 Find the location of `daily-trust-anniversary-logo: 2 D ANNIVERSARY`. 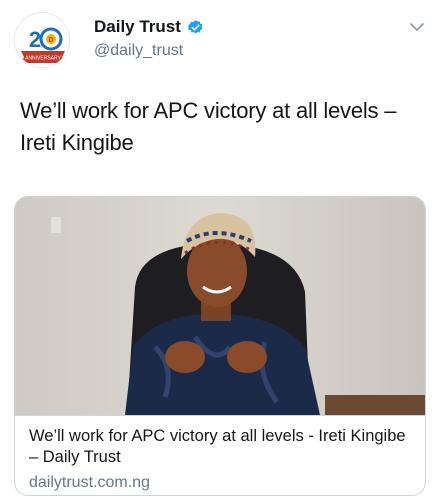

daily-trust-anniversary-logo: 2 D ANNIVERSARY is located at coordinates (42, 40).